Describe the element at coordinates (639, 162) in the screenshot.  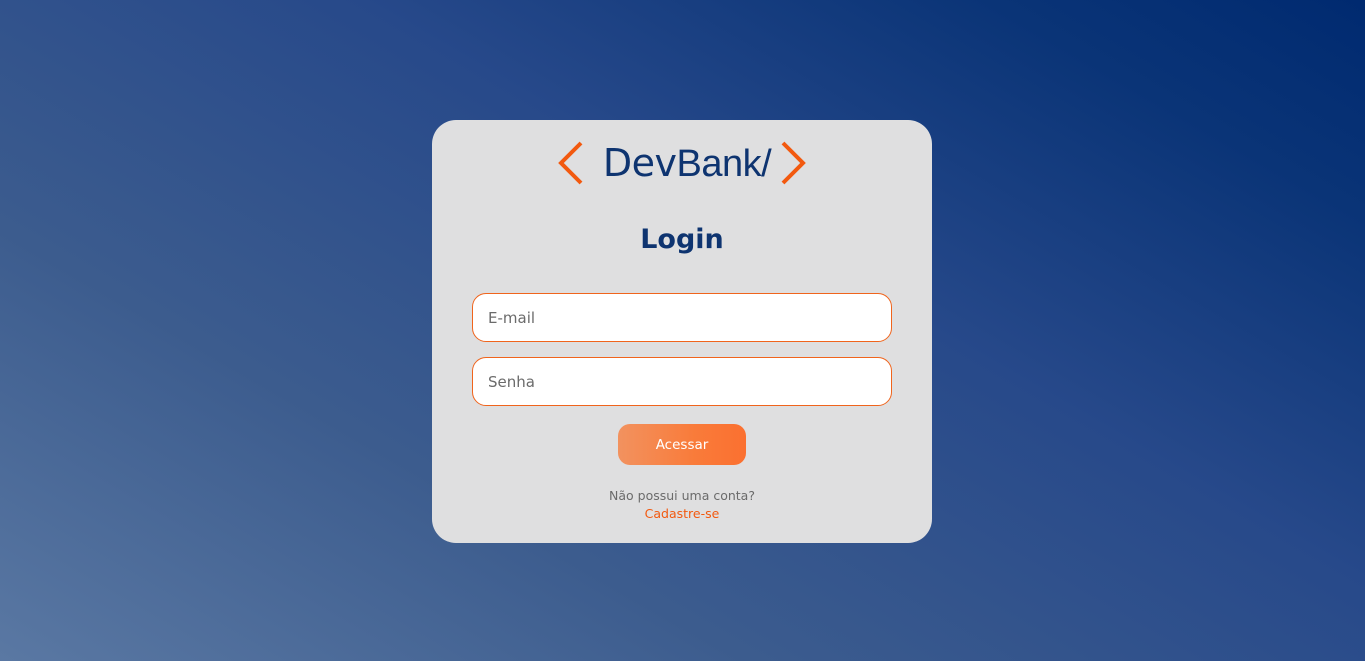
I see `brand-name-dev: Dev` at that location.